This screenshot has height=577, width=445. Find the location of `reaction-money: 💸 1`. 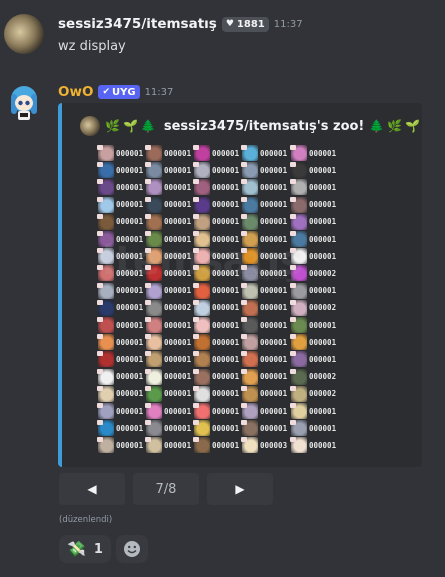

reaction-money: 💸 1 is located at coordinates (85, 549).